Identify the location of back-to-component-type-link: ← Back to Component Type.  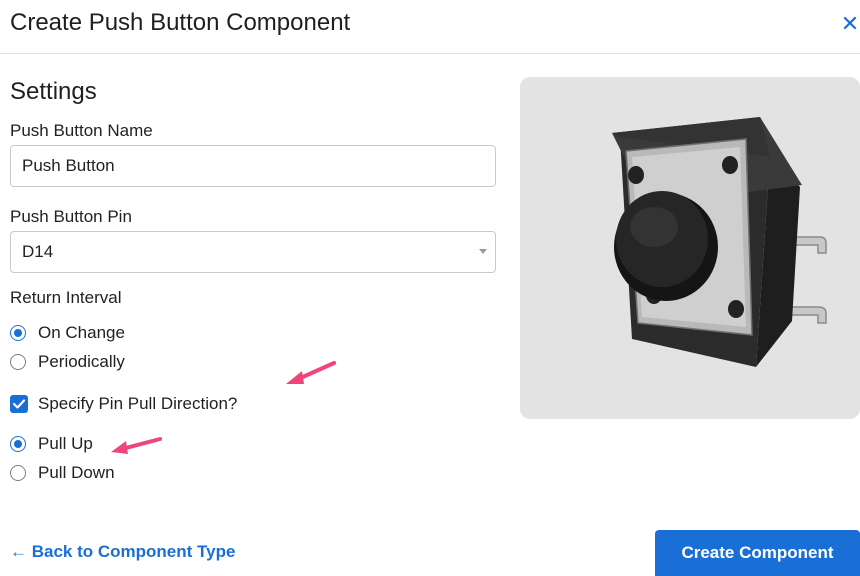
(122, 552).